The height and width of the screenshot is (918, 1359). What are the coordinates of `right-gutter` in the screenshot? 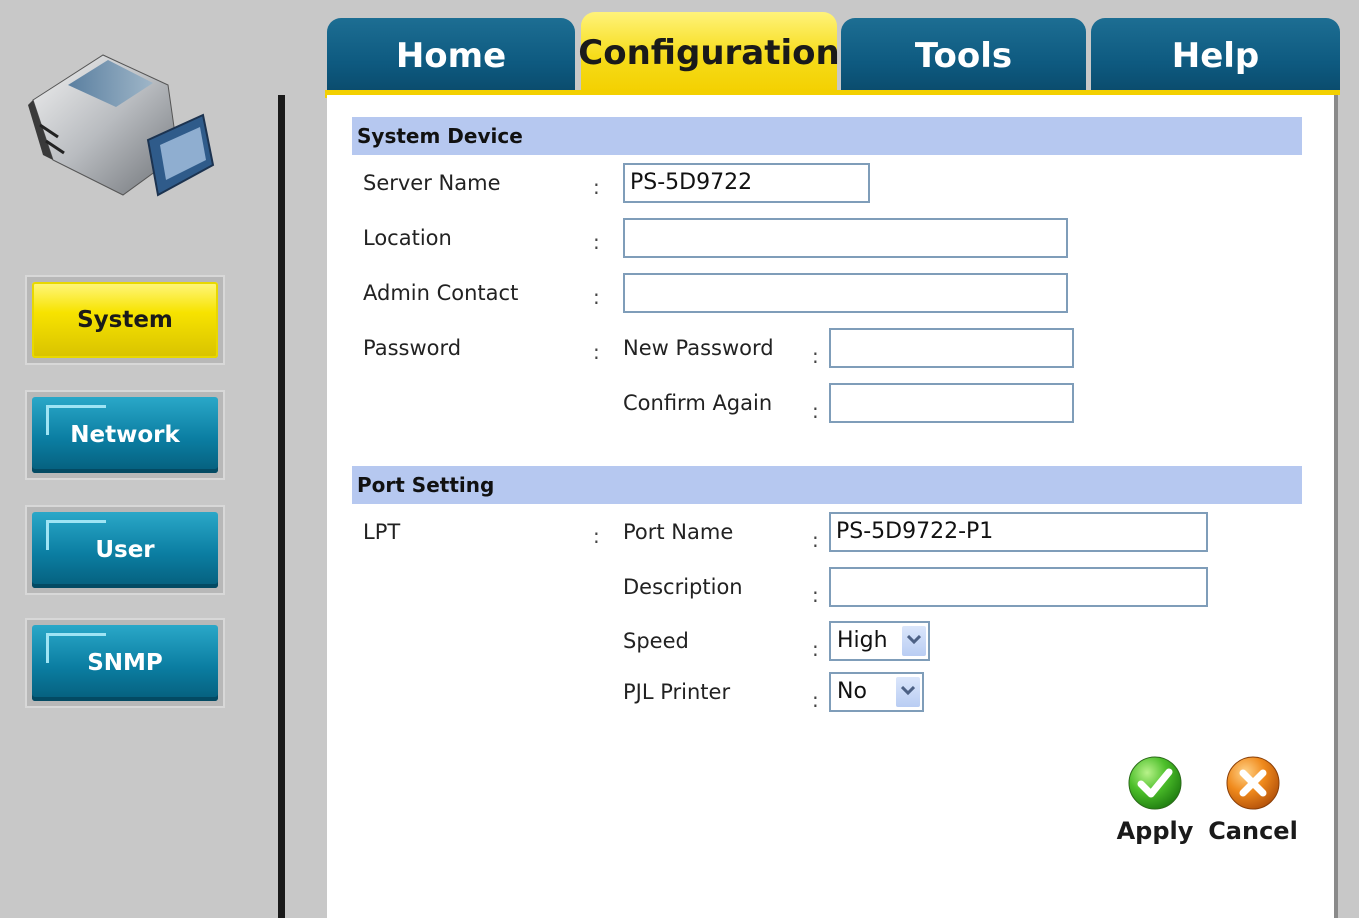 It's located at (1348, 506).